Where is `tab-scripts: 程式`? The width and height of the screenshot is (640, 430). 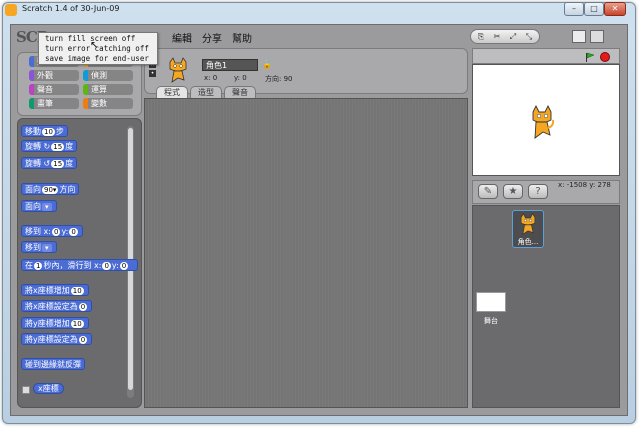 tab-scripts: 程式 is located at coordinates (172, 92).